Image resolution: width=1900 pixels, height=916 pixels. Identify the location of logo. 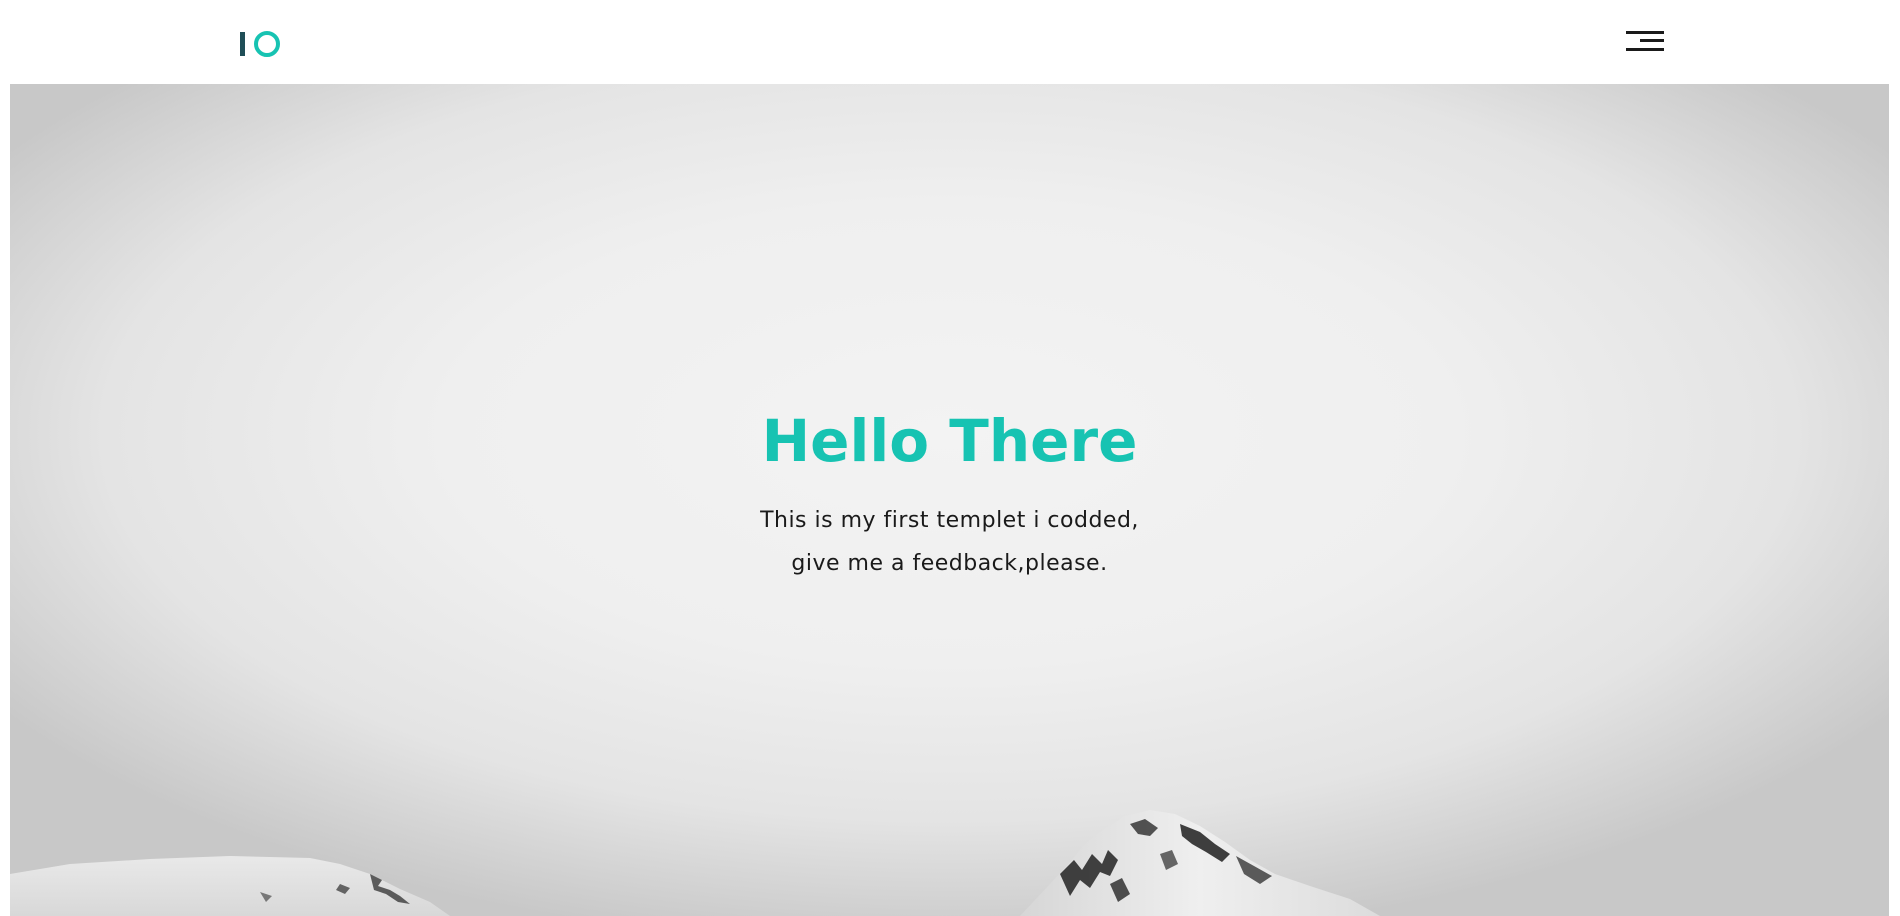
(261, 44).